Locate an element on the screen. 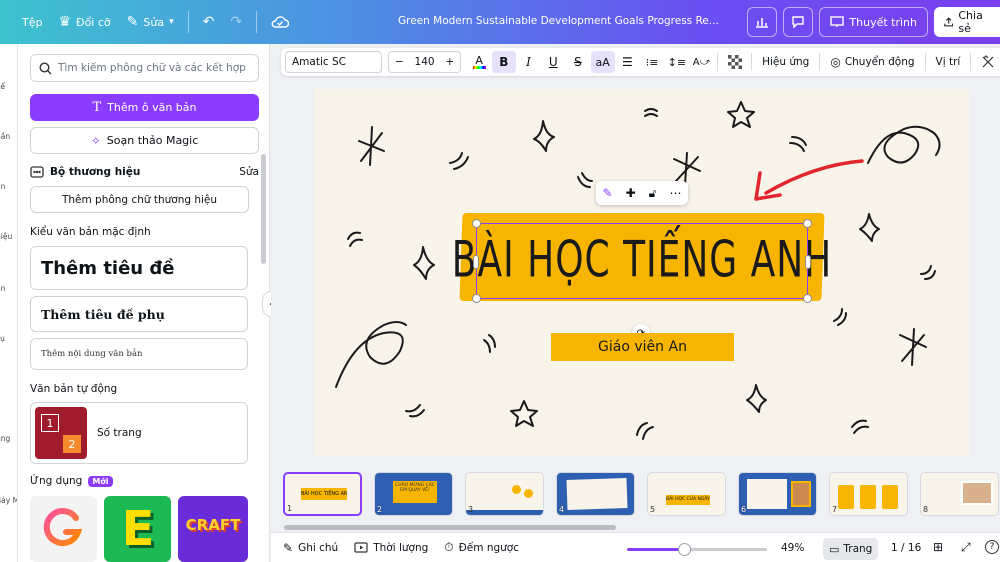  zoom-value: 49% is located at coordinates (792, 548).